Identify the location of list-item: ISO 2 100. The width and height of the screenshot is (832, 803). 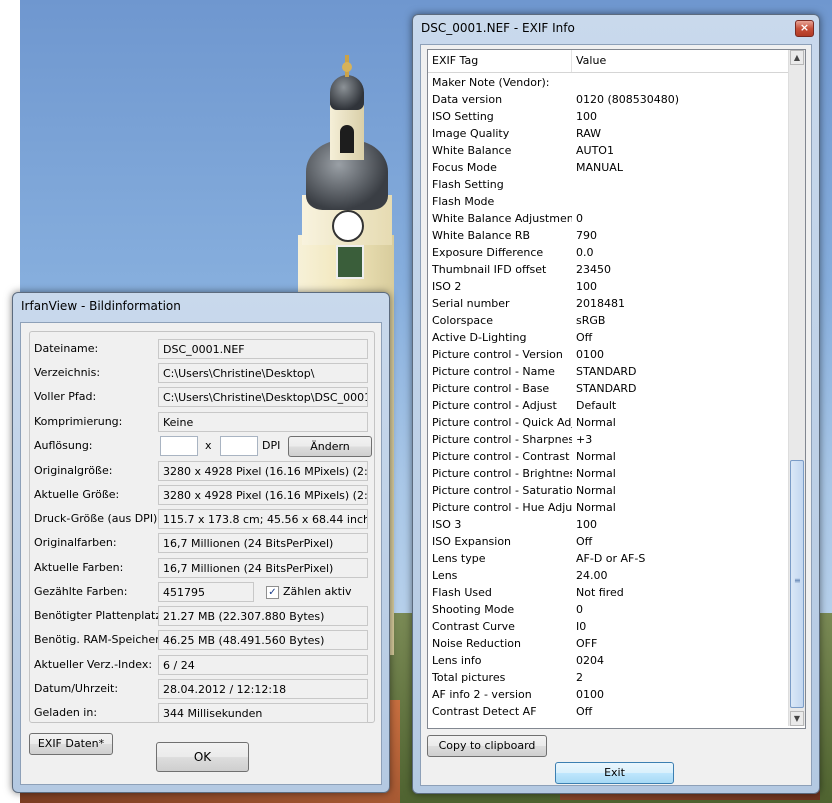
(609, 286).